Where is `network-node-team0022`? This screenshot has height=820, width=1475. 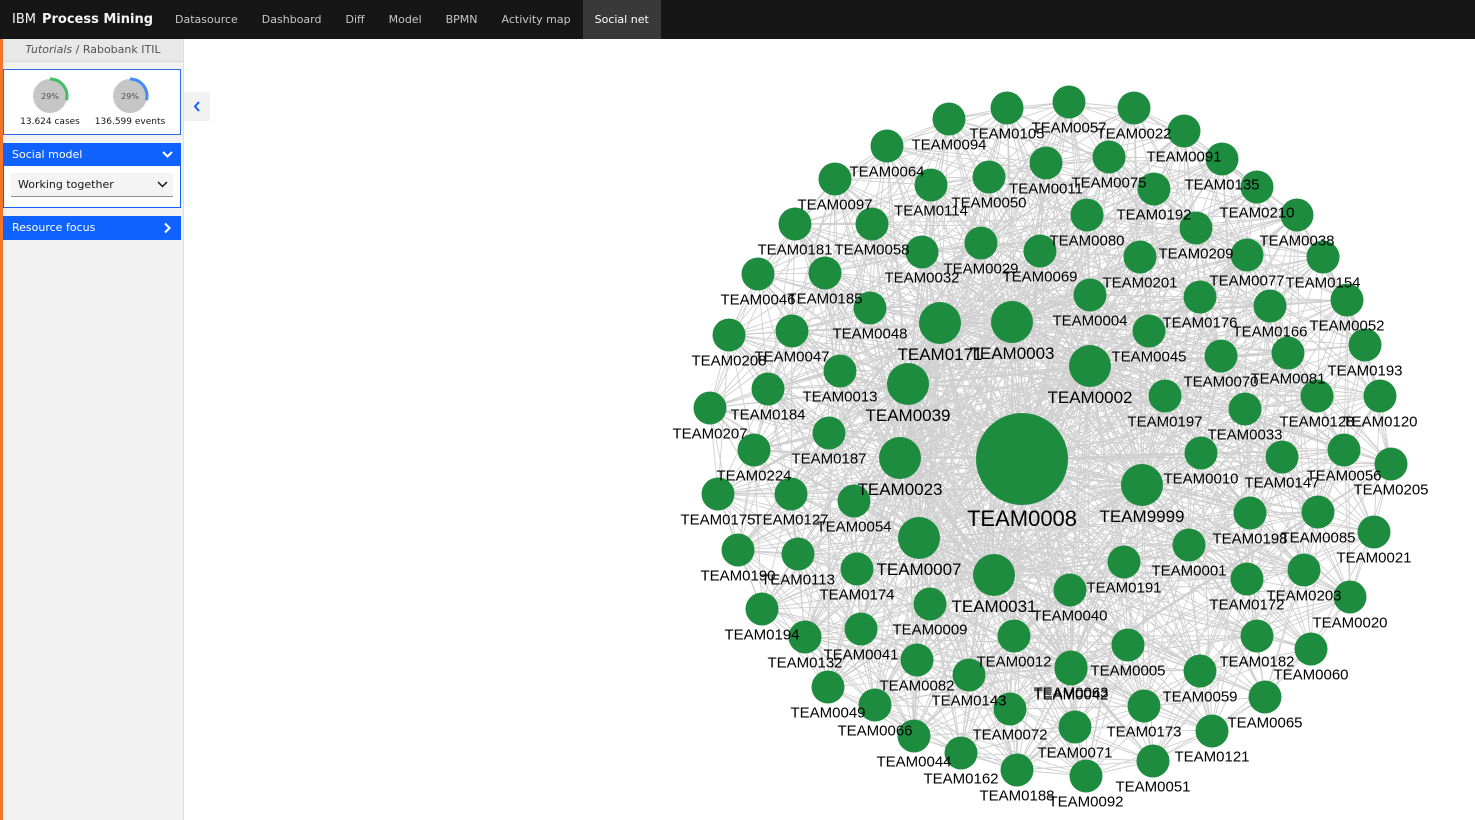
network-node-team0022 is located at coordinates (1134, 108).